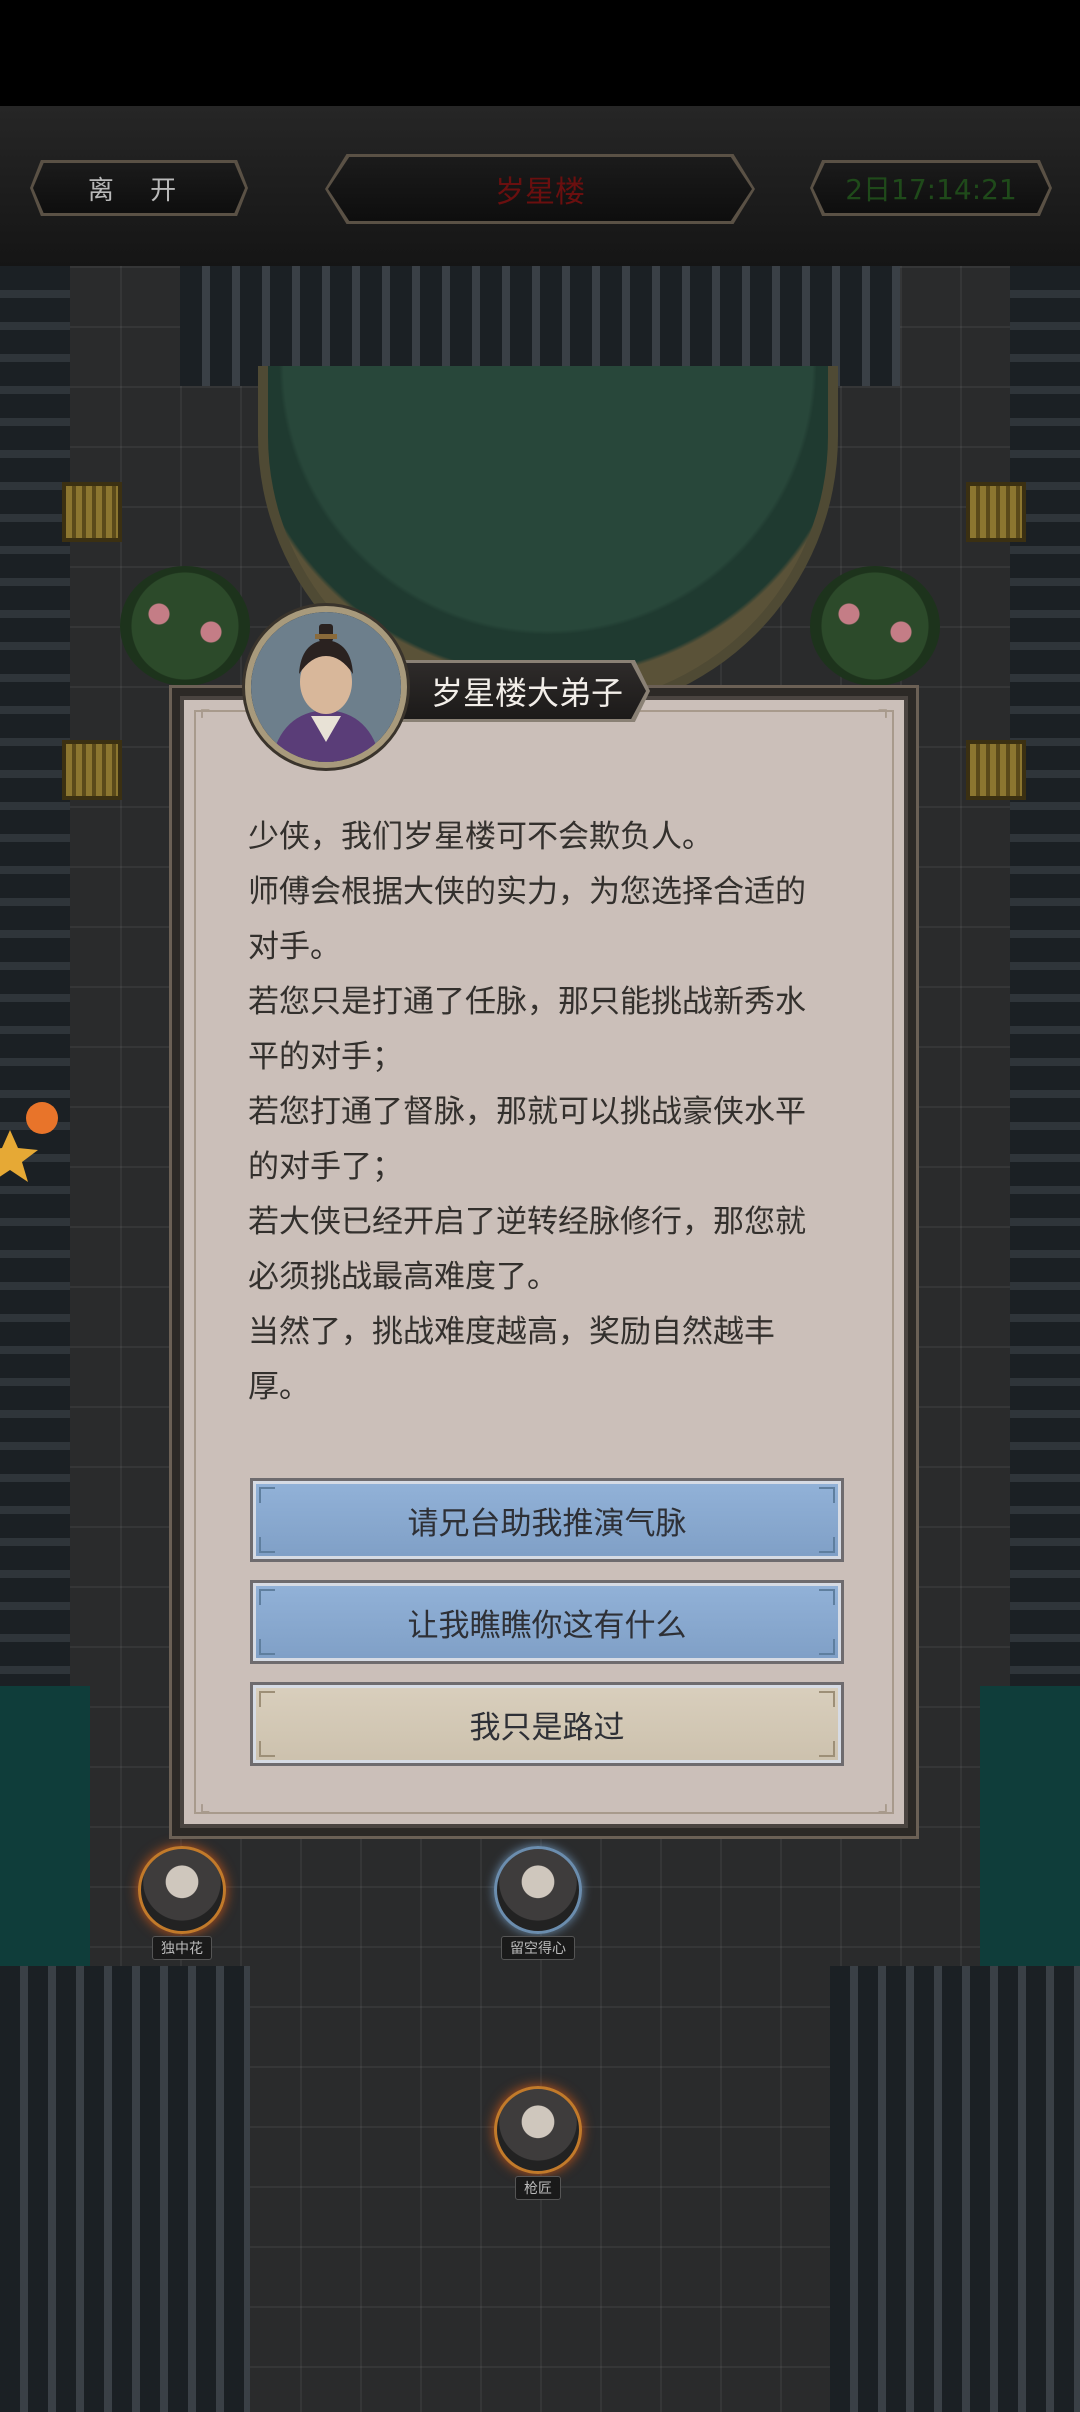 The width and height of the screenshot is (1080, 2412). Describe the element at coordinates (527, 919) in the screenshot. I see `dialog-line: 师傅会根据大侠的实力，为您选择合适的对手。` at that location.